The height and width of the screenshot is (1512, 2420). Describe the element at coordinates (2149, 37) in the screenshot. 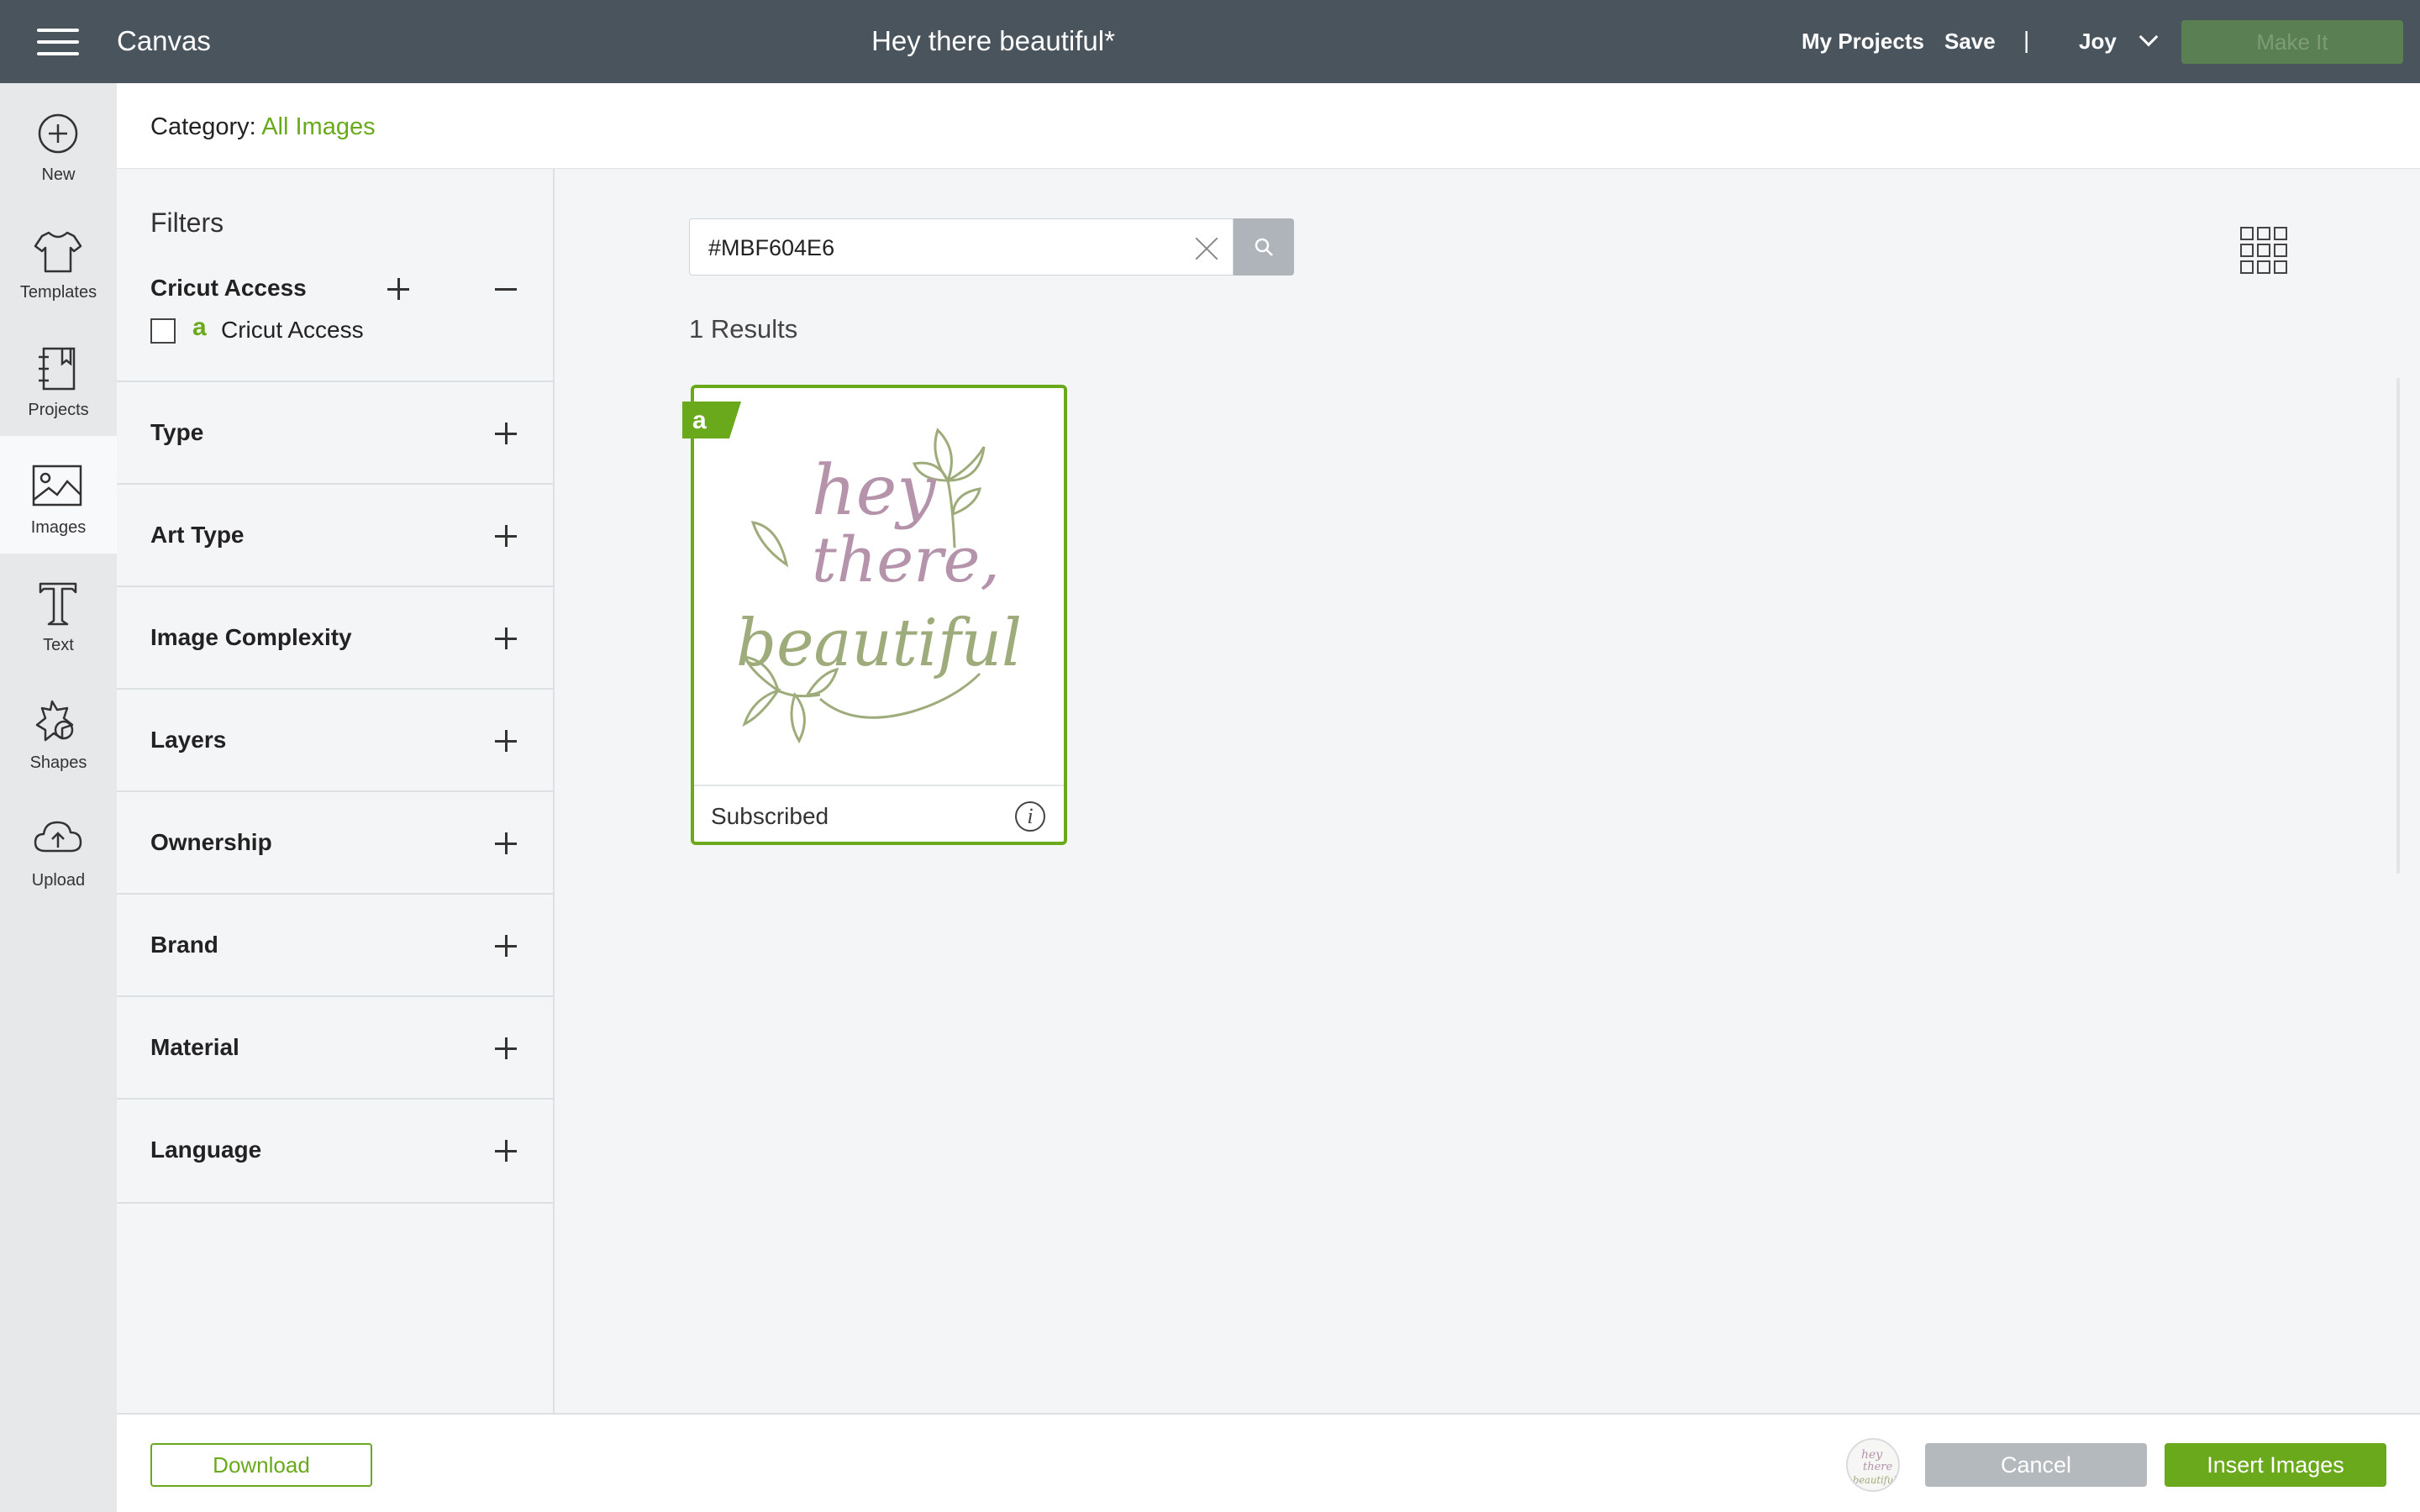

I see `chevron-down-icon` at that location.